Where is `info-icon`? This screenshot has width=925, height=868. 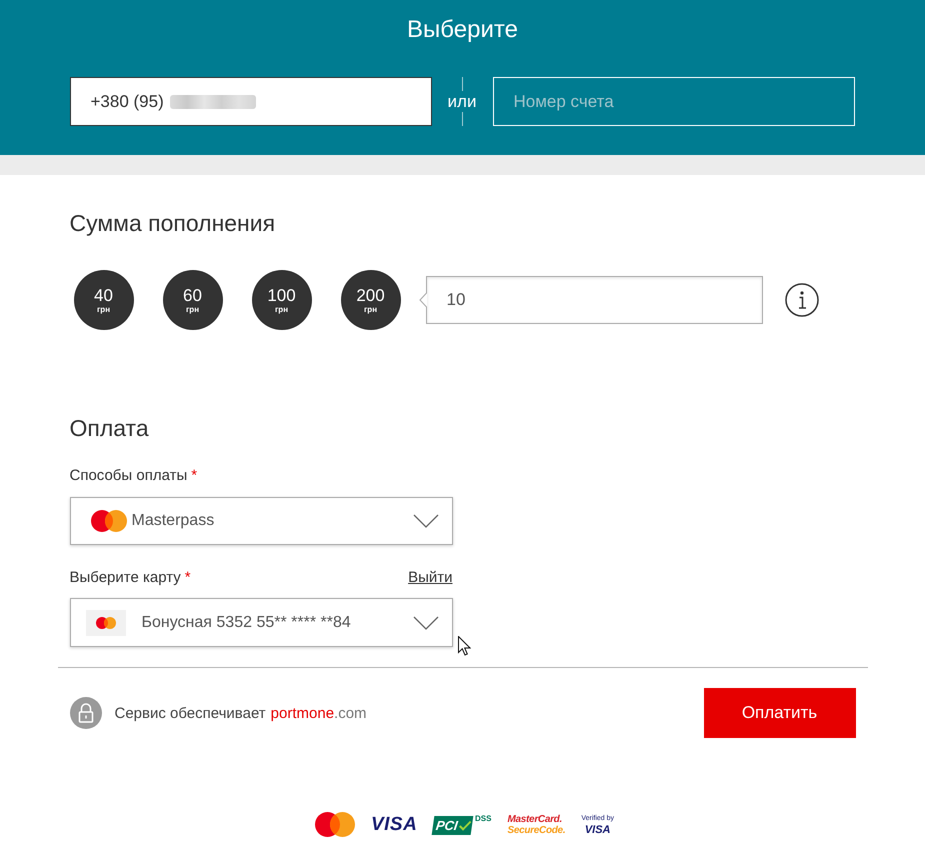
info-icon is located at coordinates (801, 300).